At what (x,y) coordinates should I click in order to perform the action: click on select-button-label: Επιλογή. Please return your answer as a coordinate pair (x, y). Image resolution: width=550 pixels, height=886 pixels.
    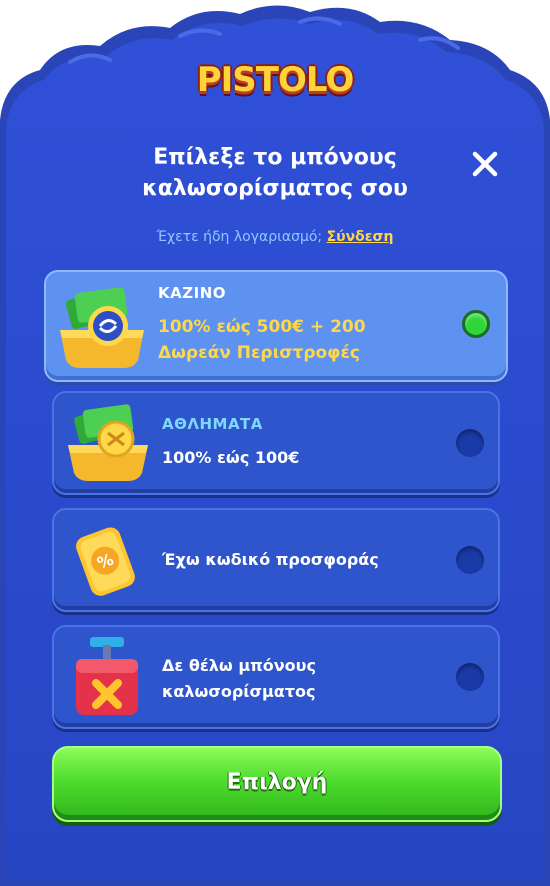
    Looking at the image, I should click on (277, 782).